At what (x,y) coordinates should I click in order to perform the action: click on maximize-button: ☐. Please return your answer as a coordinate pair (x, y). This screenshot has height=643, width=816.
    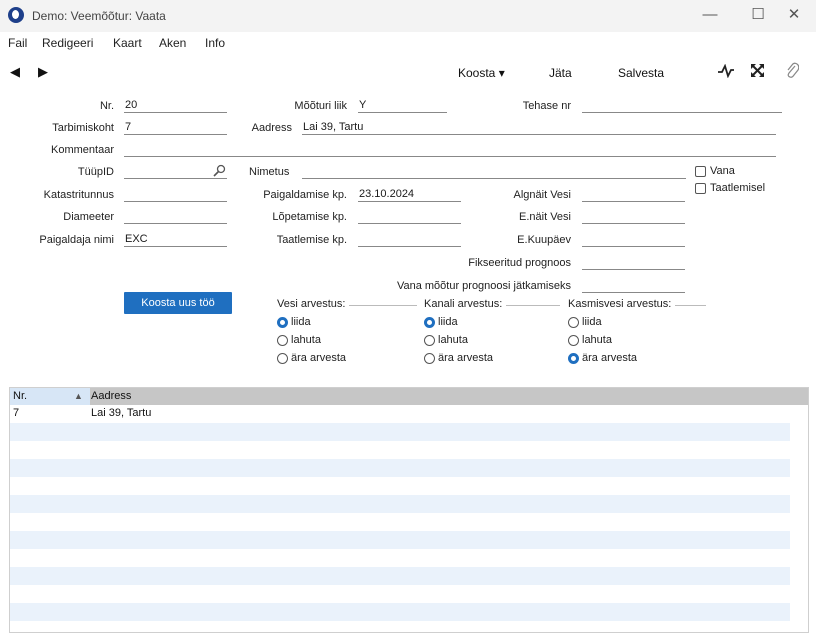
    Looking at the image, I should click on (758, 16).